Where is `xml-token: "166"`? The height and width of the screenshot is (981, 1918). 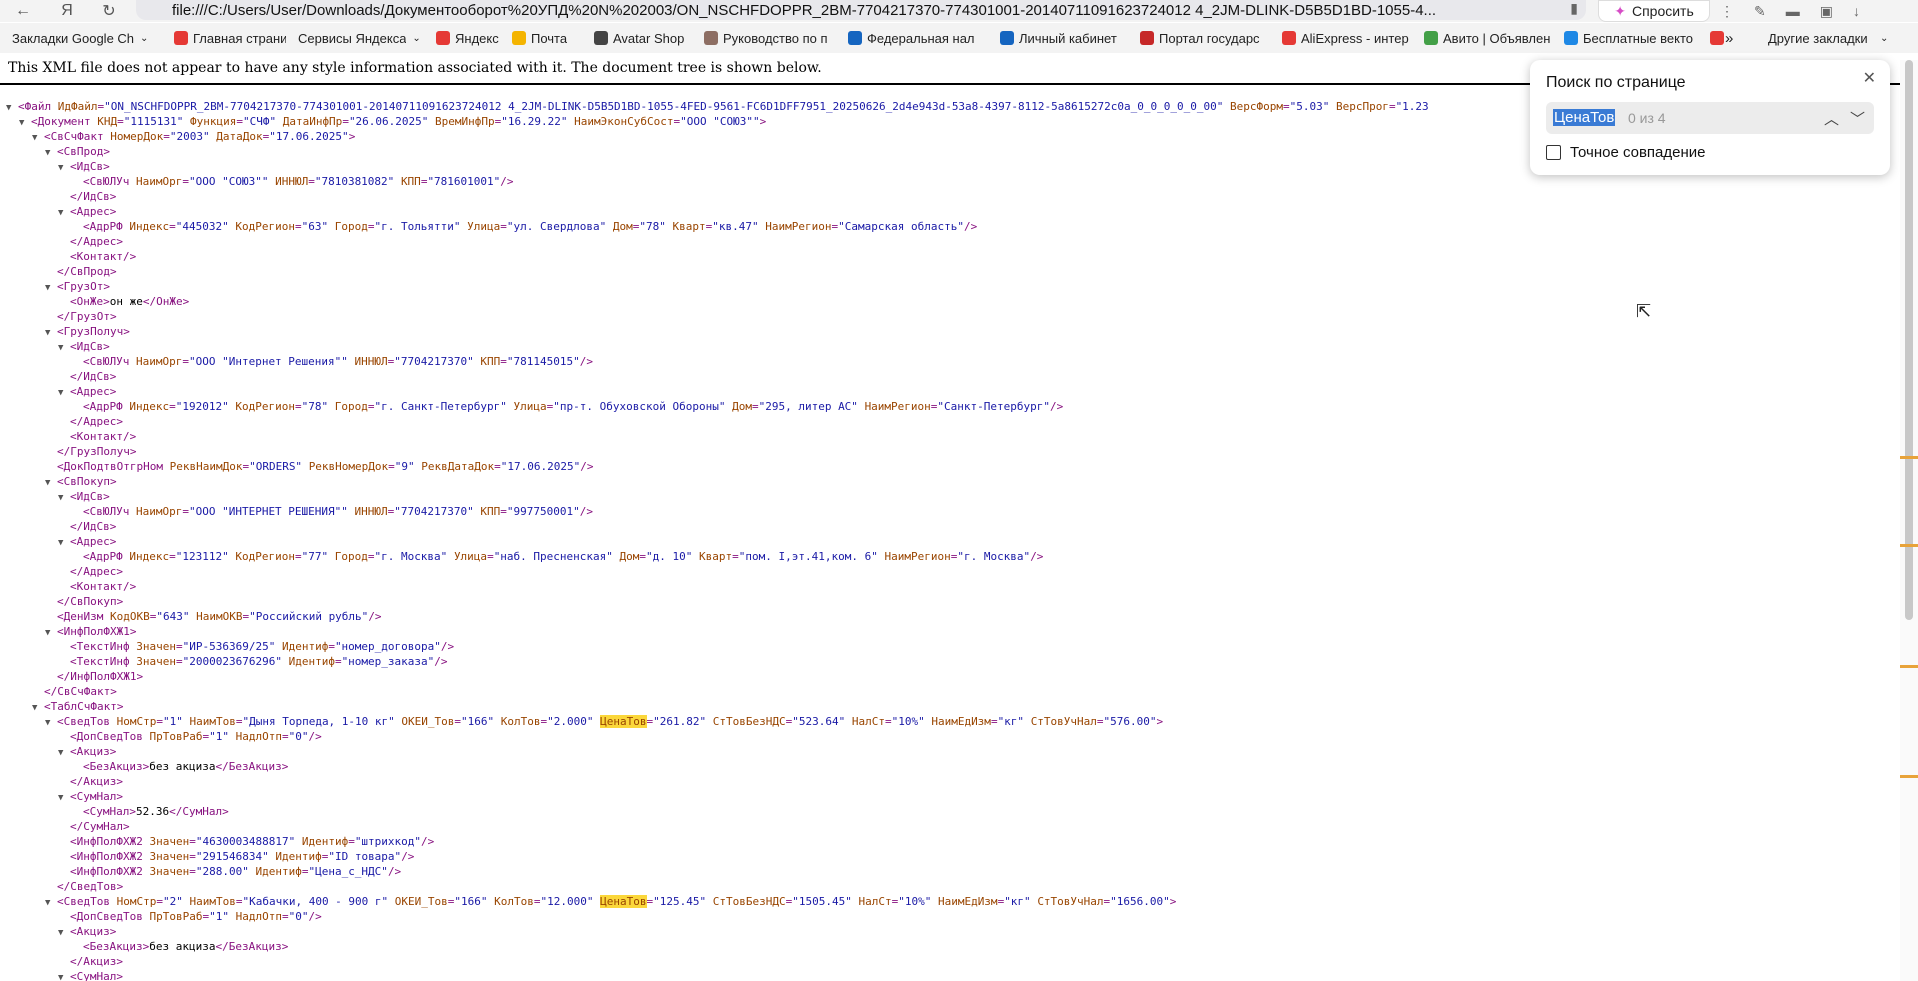
xml-token: "166" is located at coordinates (478, 721).